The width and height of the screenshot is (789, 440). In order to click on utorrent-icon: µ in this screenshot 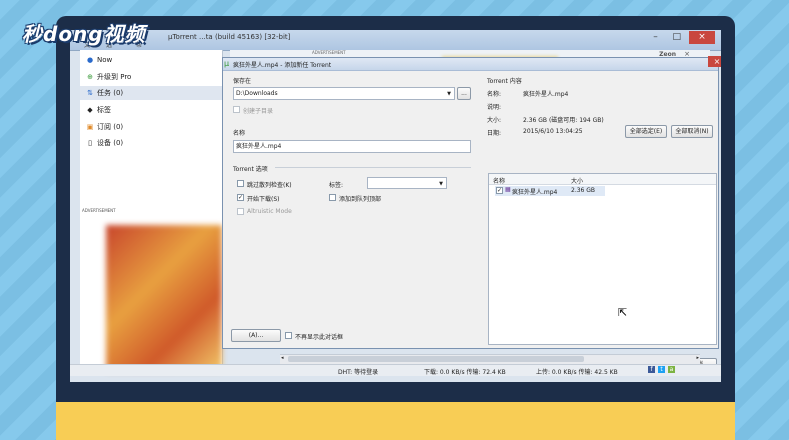, I will do `click(227, 63)`.